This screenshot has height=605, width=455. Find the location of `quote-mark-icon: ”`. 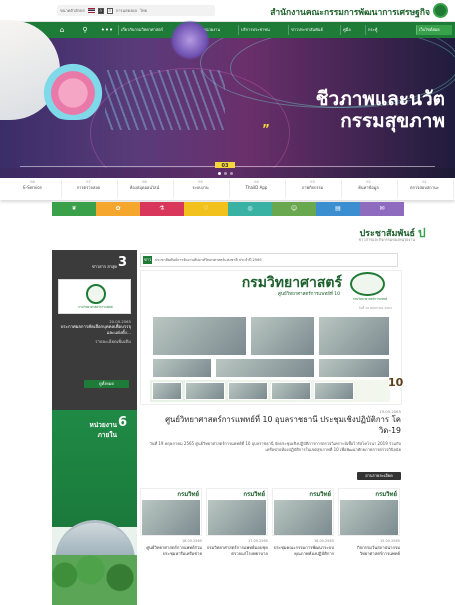

quote-mark-icon: ” is located at coordinates (266, 129).